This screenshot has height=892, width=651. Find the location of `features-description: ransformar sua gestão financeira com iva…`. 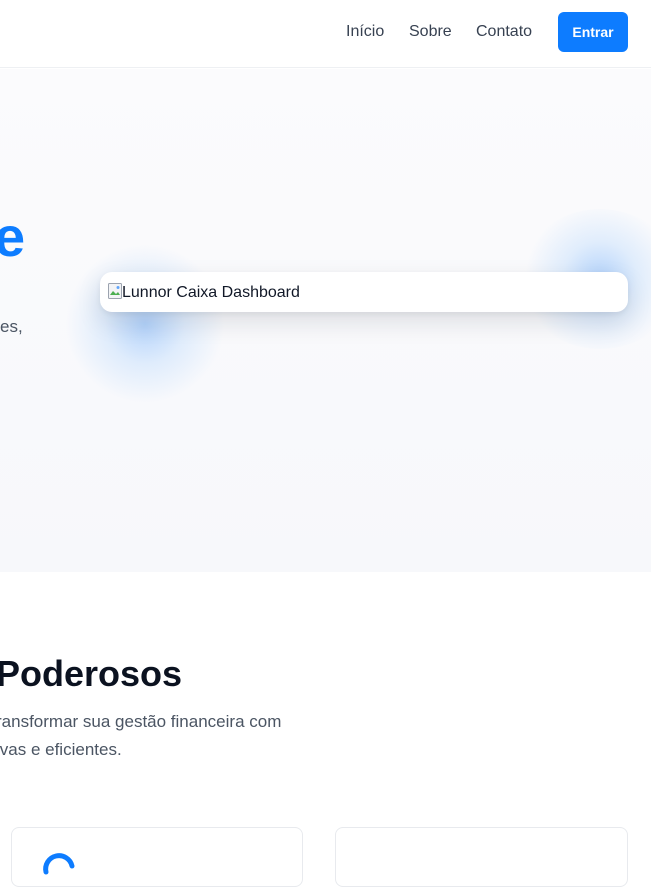

features-description: ransformar sua gestão financeira com iva… is located at coordinates (141, 735).